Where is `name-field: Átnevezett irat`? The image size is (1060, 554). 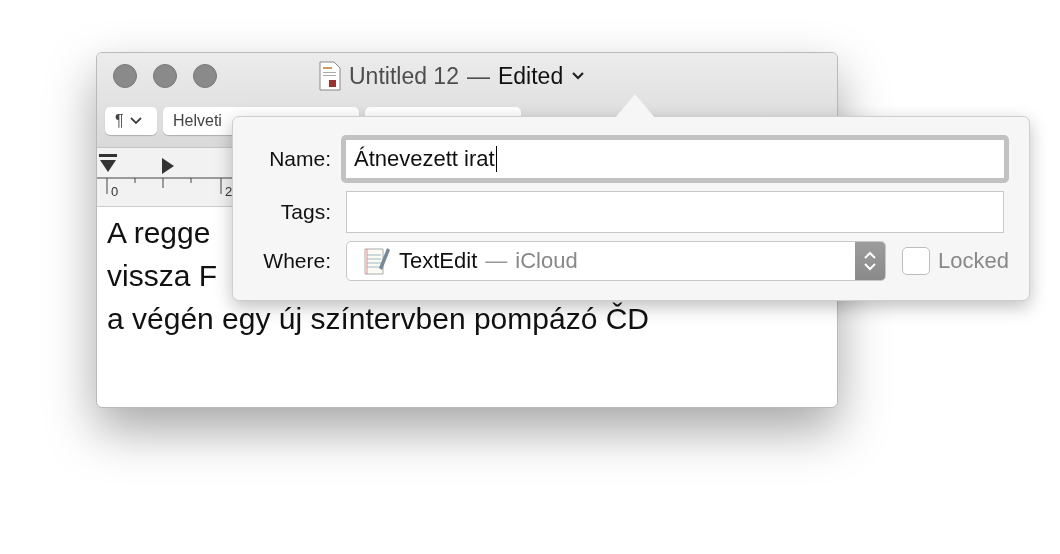
name-field: Átnevezett irat is located at coordinates (675, 159).